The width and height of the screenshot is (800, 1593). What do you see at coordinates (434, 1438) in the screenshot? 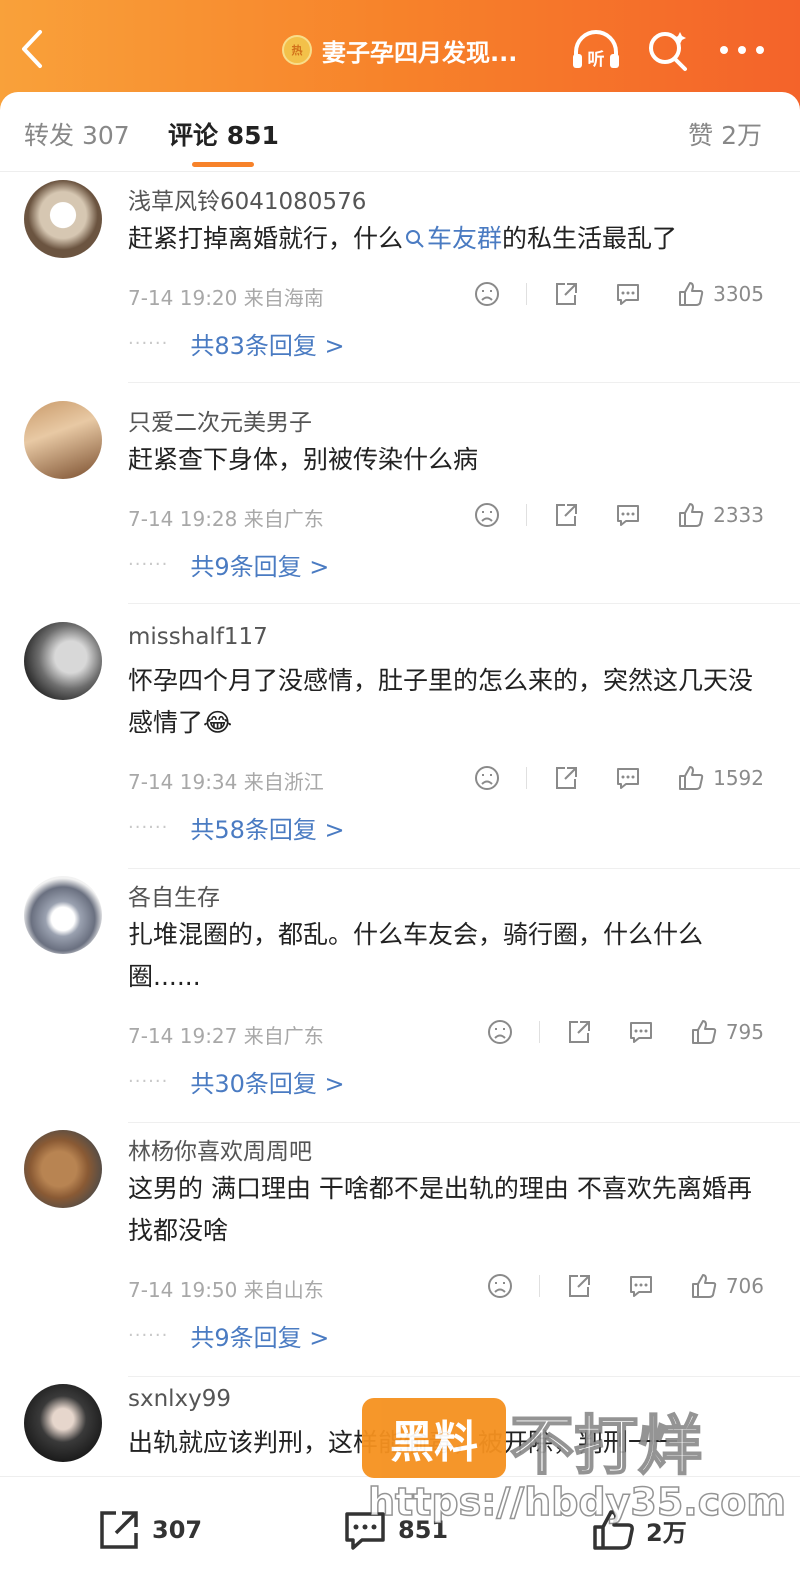
I see `watermark-badge: 黑料` at bounding box center [434, 1438].